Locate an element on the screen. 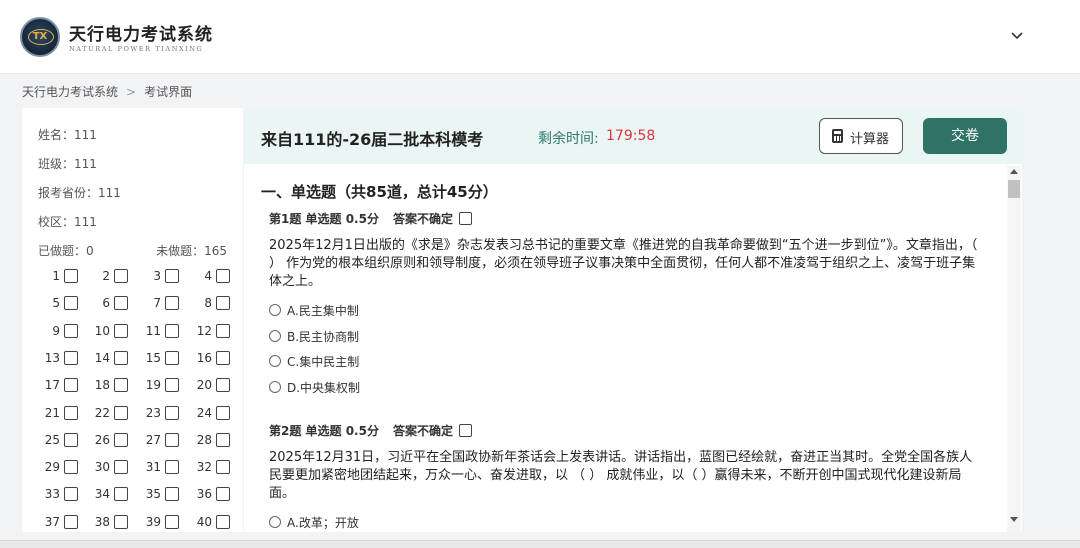  question-nav-item: 40 is located at coordinates (208, 523).